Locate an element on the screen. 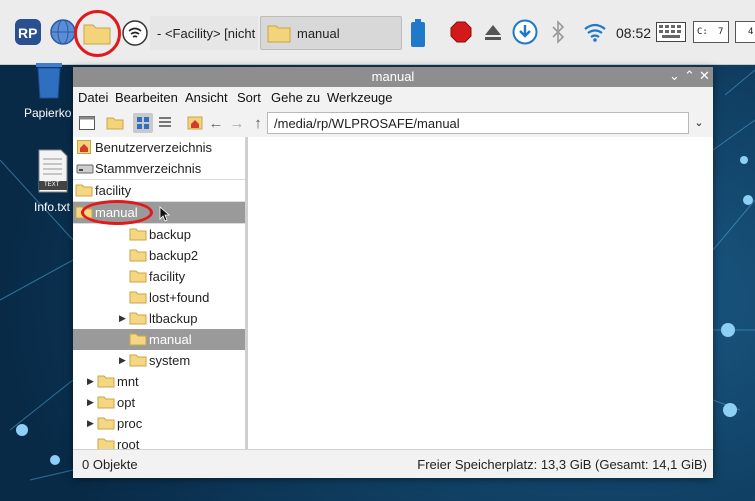 This screenshot has height=501, width=755. tree-item-backup2: backup2 is located at coordinates (159, 255).